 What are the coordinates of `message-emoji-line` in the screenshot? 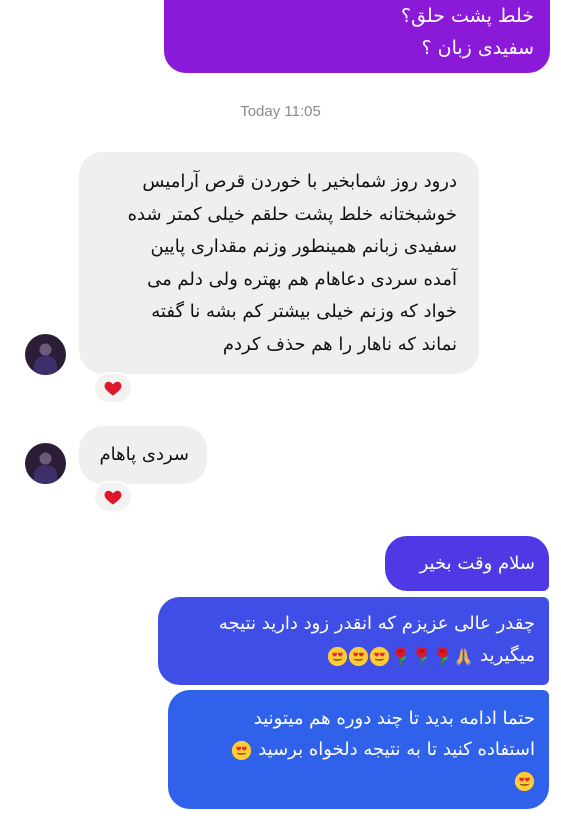 It's located at (356, 780).